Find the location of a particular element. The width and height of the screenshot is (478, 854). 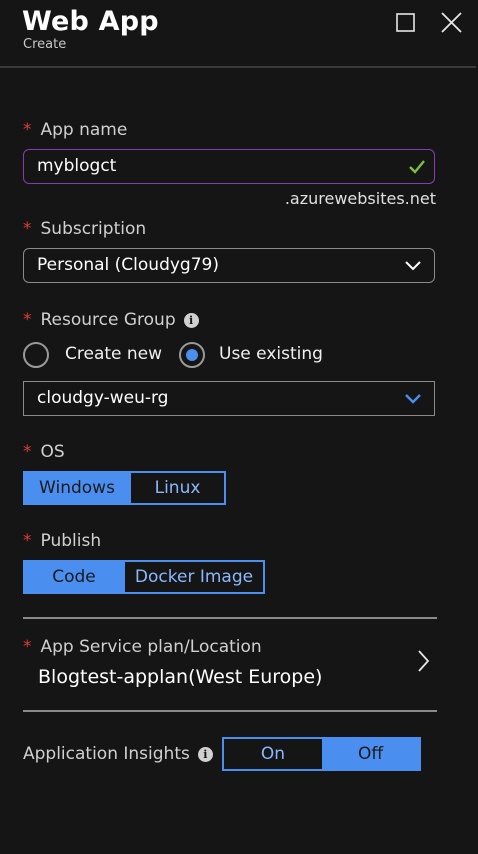

publish-toggle: Code Docker Image is located at coordinates (144, 577).